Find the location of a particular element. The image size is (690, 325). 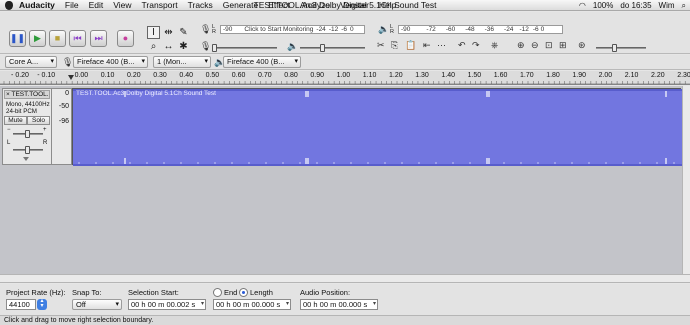

ruler-tick-label: 0.40 is located at coordinates (186, 75).